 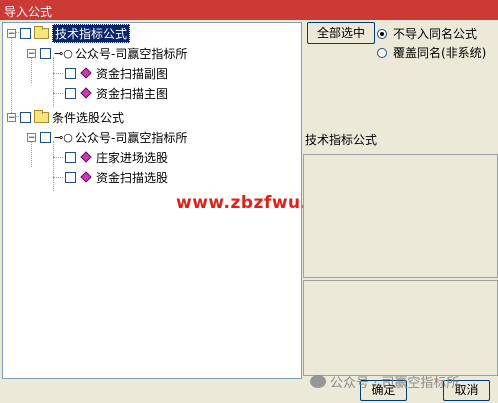 What do you see at coordinates (435, 34) in the screenshot?
I see `radio-label: 不导入同名公式` at bounding box center [435, 34].